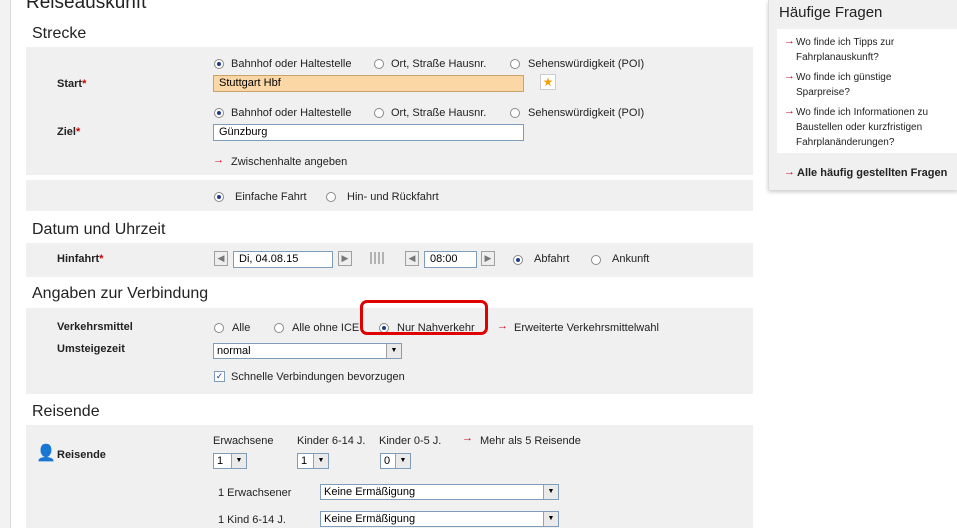 The width and height of the screenshot is (957, 528). I want to click on trip-hinrueck-label: Hin- und Rückfahrt, so click(393, 197).